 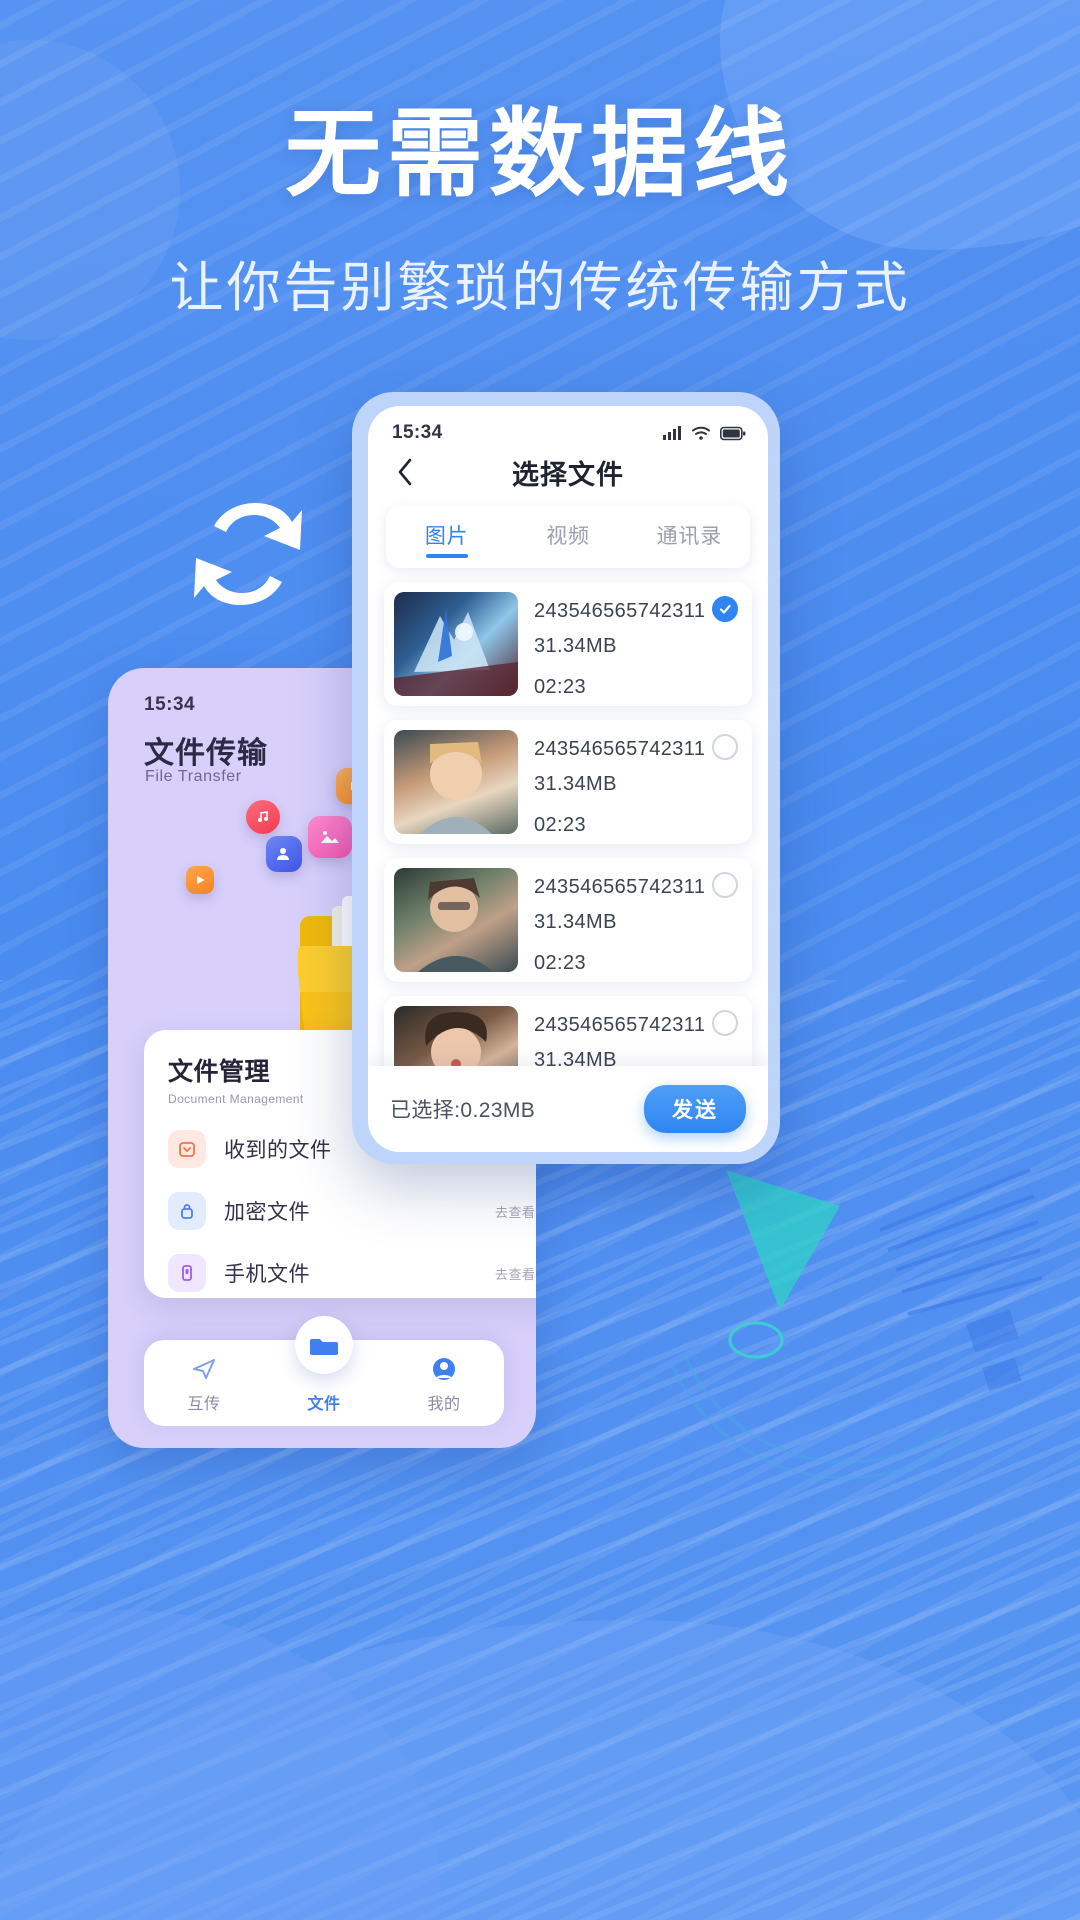 I want to click on contacts-chip-icon, so click(x=284, y=854).